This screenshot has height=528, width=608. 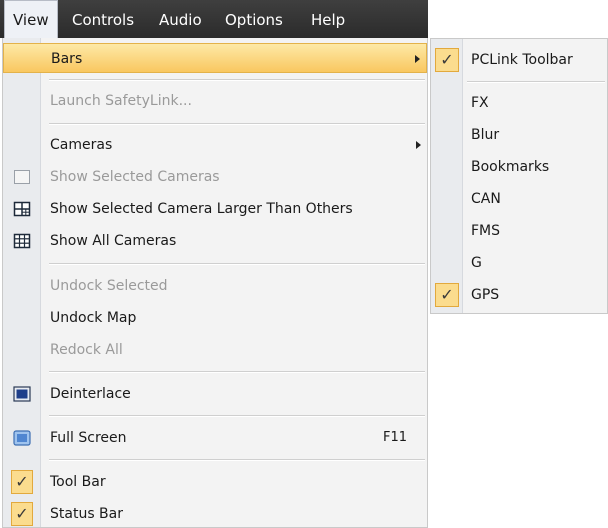 I want to click on menu-item-label: Redock All, so click(x=86, y=350).